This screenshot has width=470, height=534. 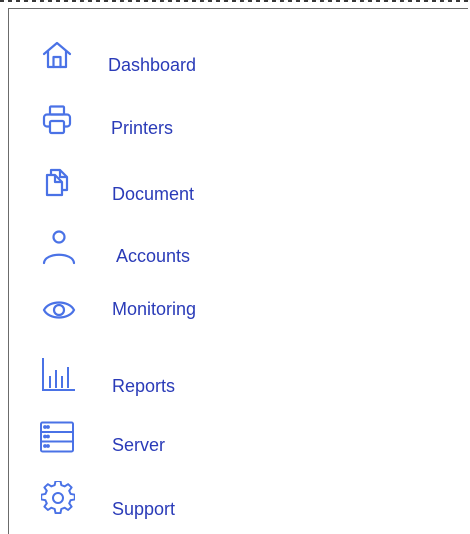 I want to click on sidebar-item-monitoring: Monitoring, so click(x=159, y=316).